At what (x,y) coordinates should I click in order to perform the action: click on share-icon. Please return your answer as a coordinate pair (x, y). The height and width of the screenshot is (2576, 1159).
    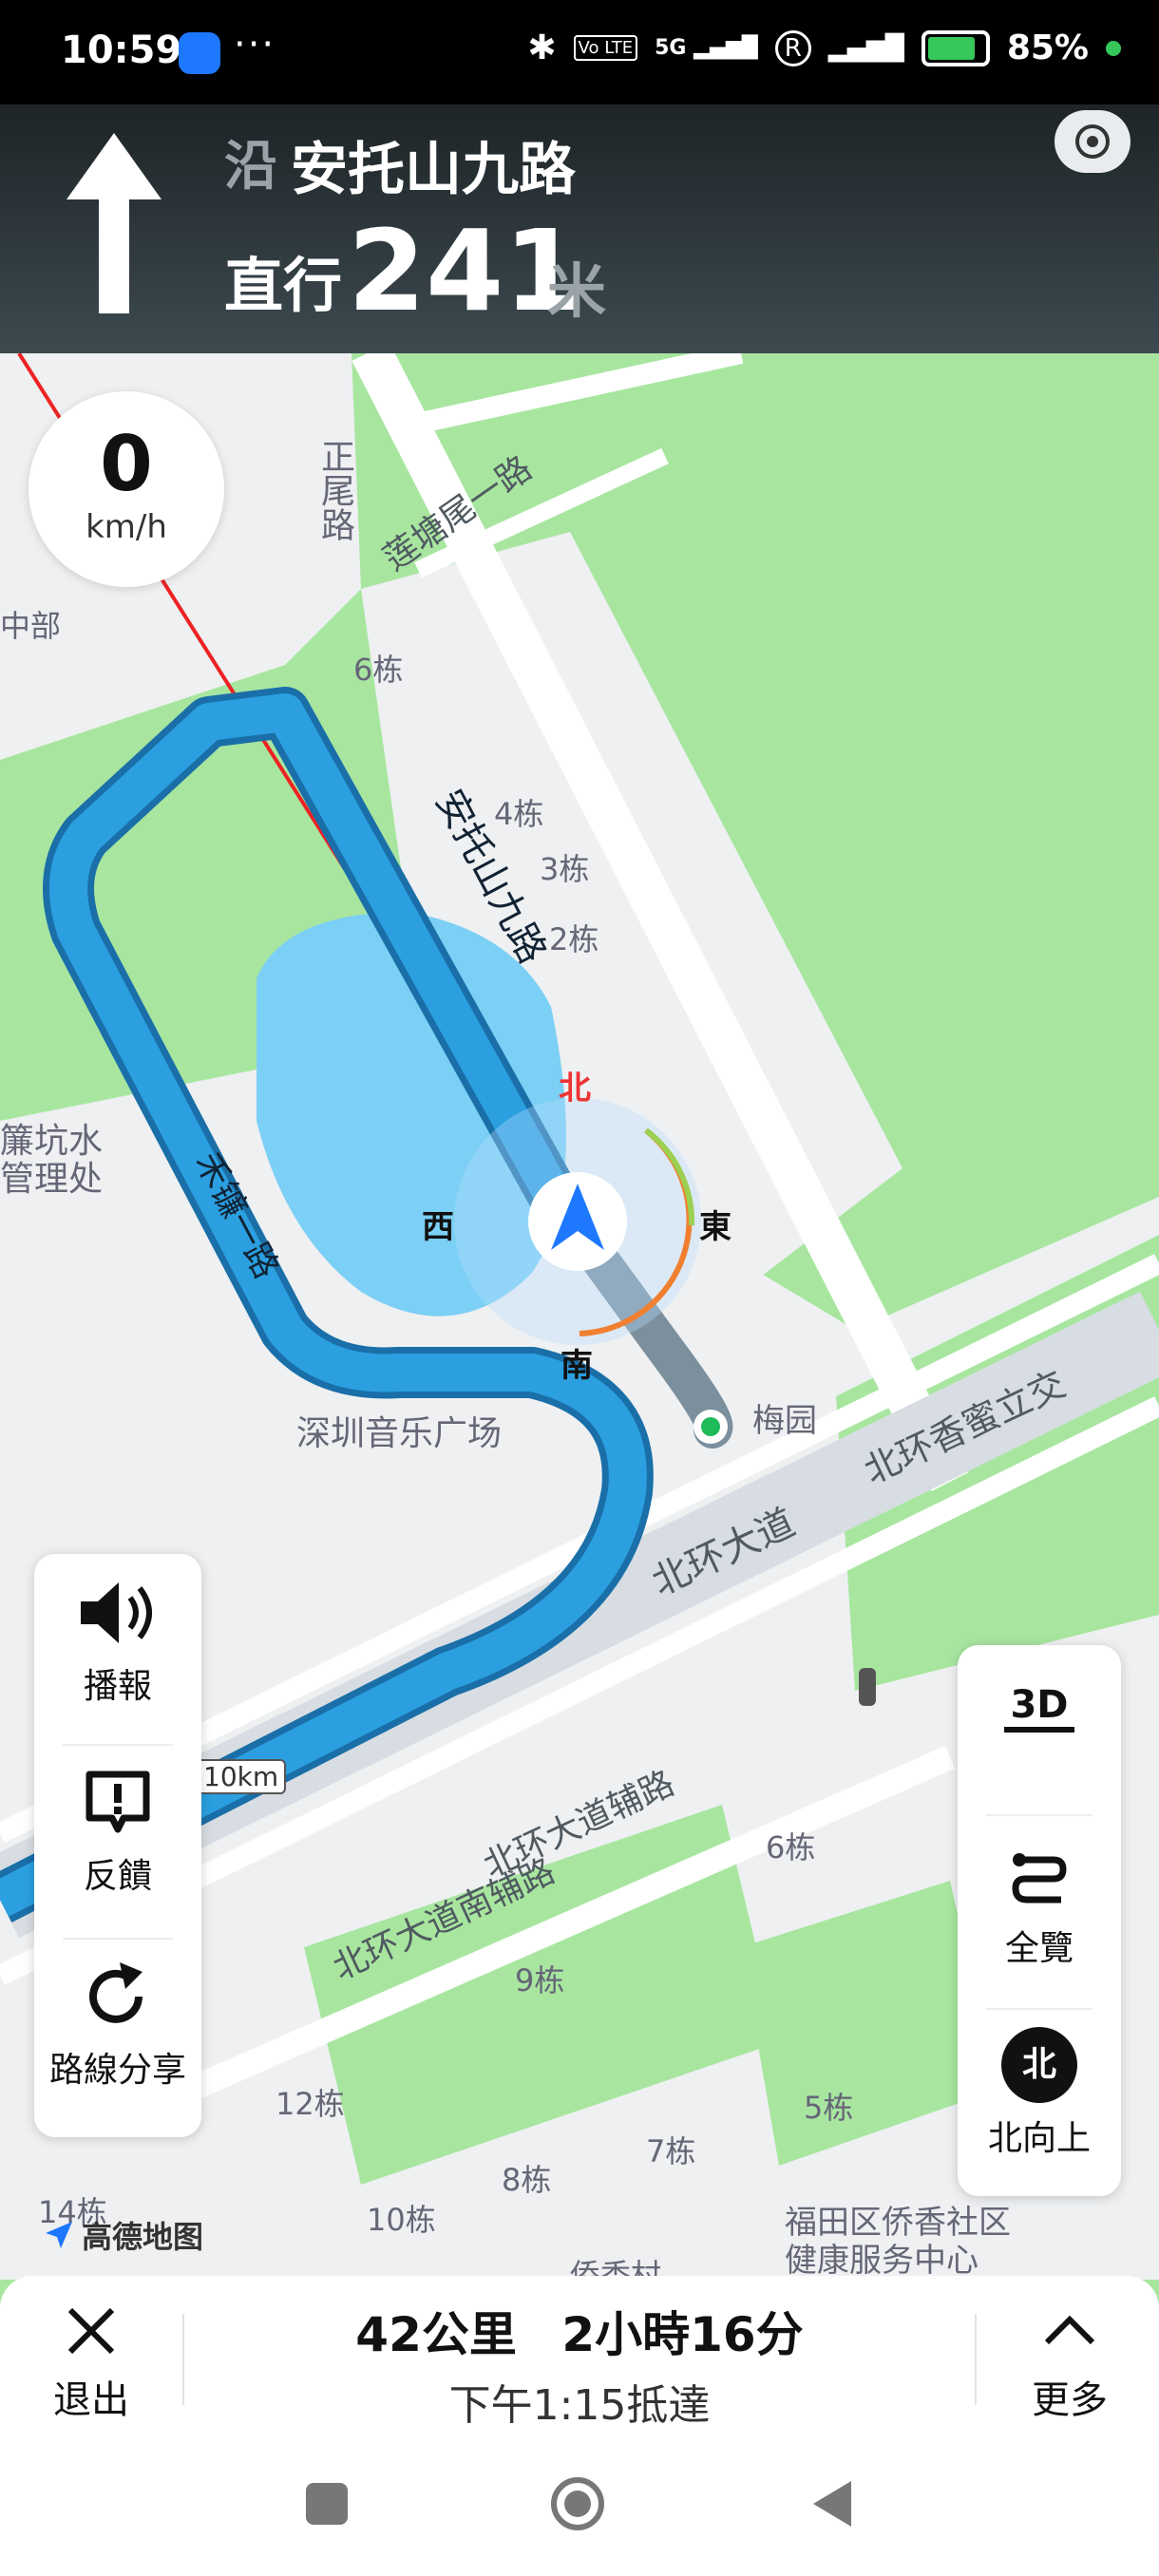
    Looking at the image, I should click on (115, 1992).